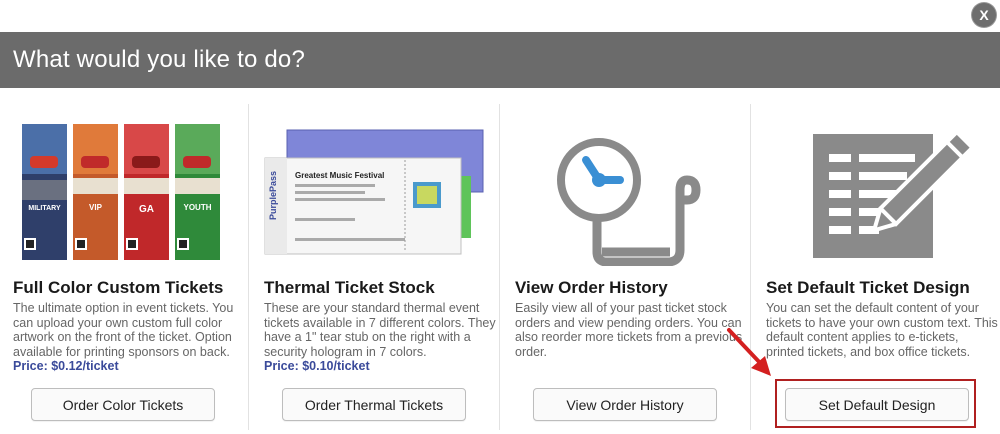 Image resolution: width=1000 pixels, height=434 pixels. Describe the element at coordinates (877, 404) in the screenshot. I see `set-default-design-button: Set Default Design` at that location.